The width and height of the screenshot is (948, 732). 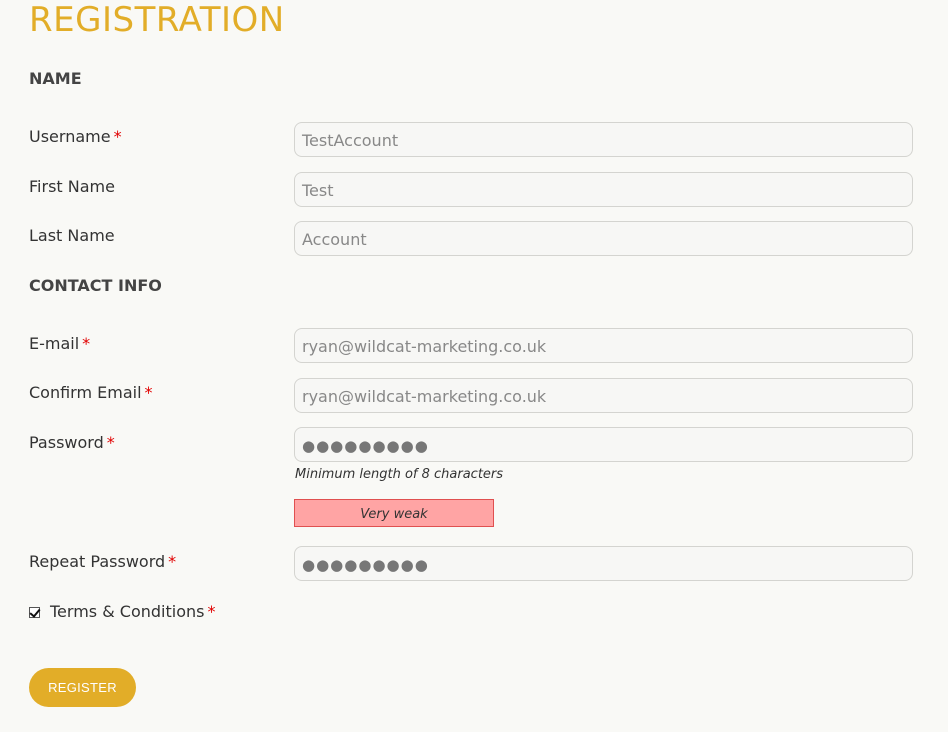 I want to click on first-name-label-text: First Name, so click(x=72, y=186).